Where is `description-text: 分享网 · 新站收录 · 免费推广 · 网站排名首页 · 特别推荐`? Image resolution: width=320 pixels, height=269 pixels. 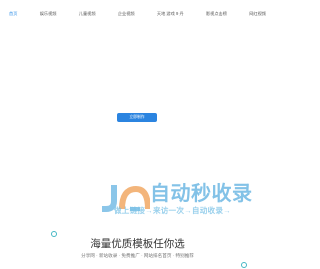
description-text: 分享网 · 新站收录 · 免费推广 · 网站排名首页 · 特别推荐 is located at coordinates (137, 255).